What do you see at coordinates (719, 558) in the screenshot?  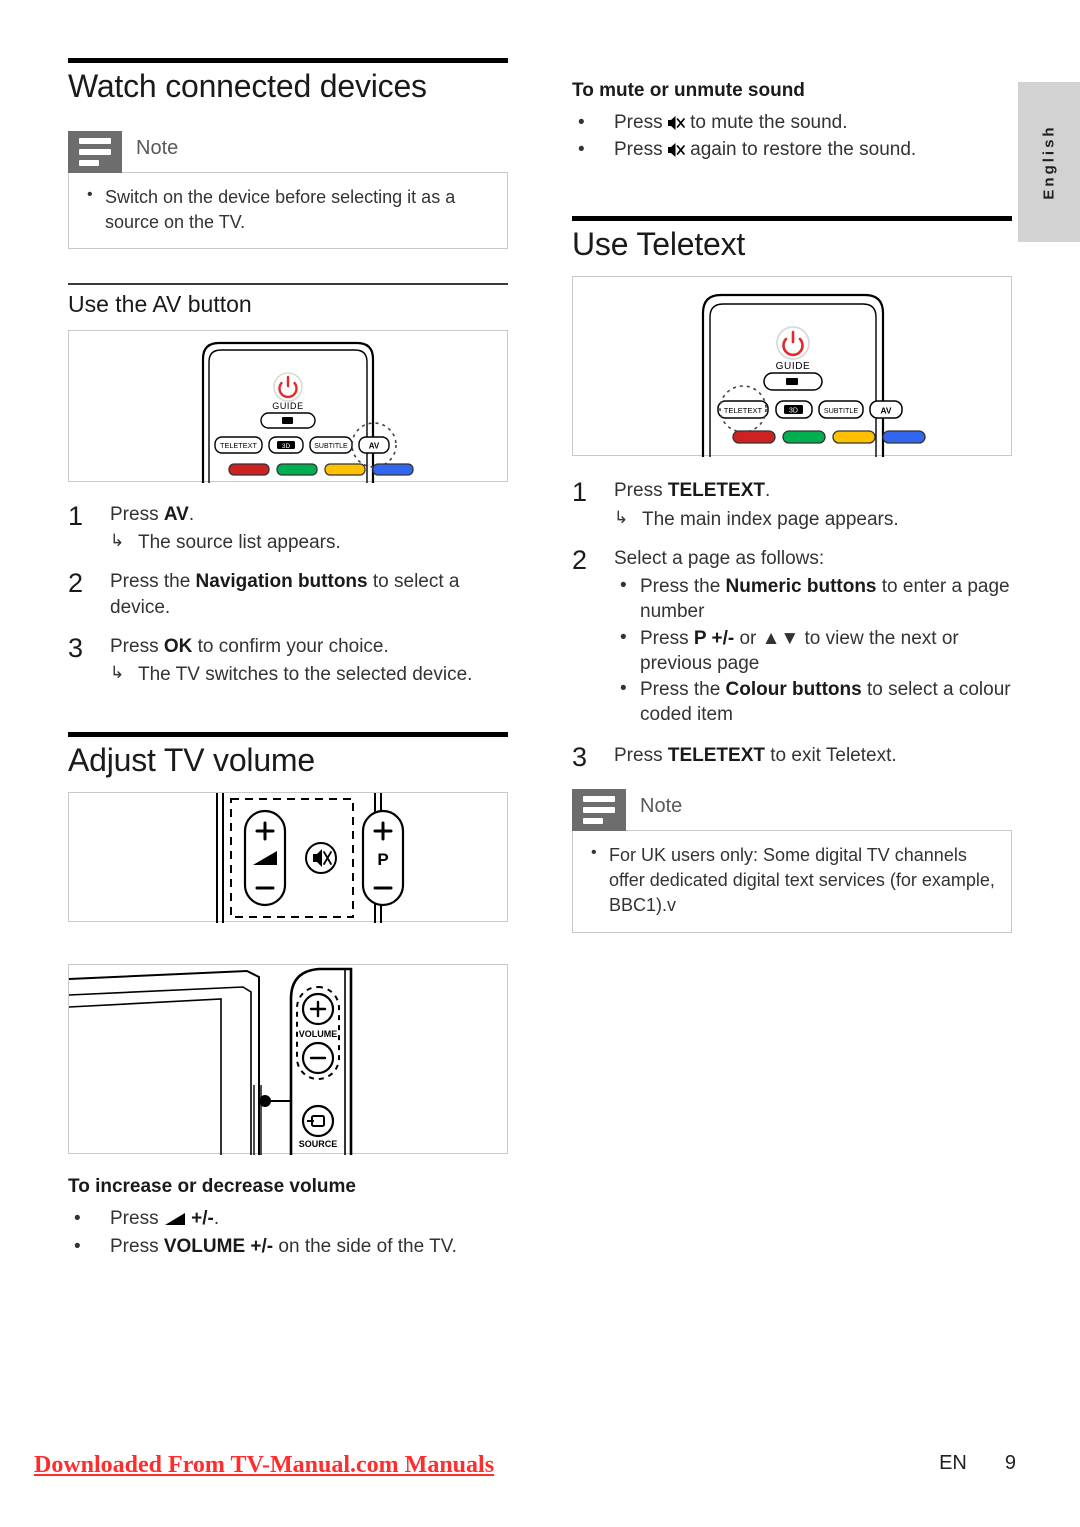 I see `step-text: Select a page as follows:` at bounding box center [719, 558].